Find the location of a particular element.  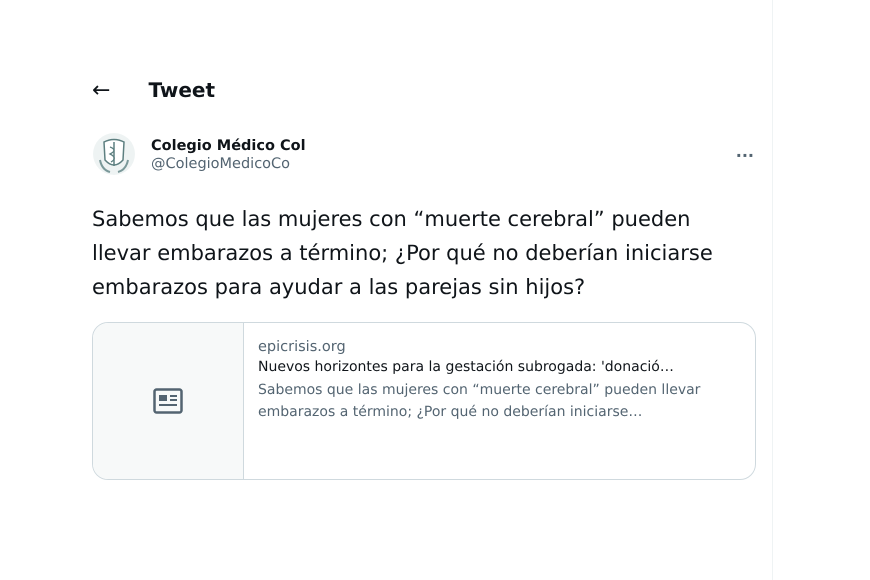

card-domain: epicrisis.org is located at coordinates (302, 347).